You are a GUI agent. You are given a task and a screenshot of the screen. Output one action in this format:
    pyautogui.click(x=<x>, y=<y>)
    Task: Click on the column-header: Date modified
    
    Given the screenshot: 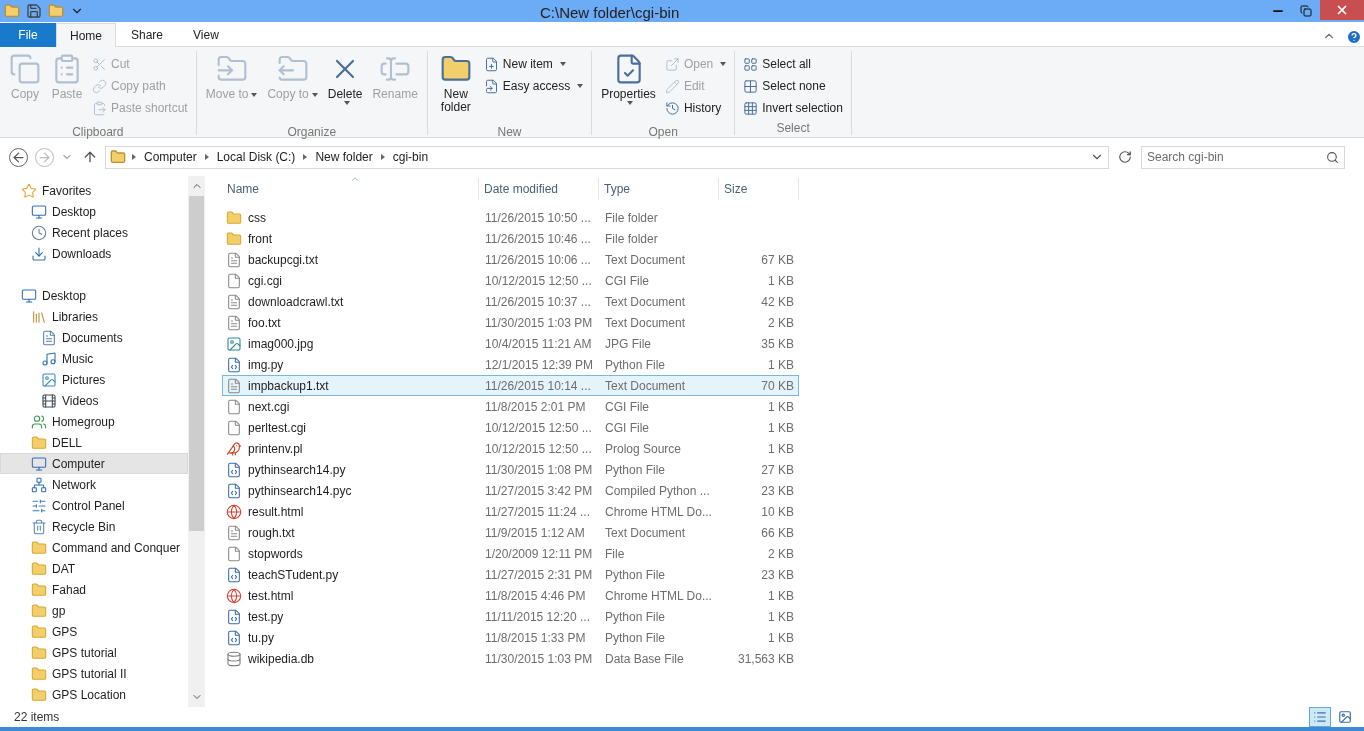 What is the action you would take?
    pyautogui.click(x=539, y=189)
    